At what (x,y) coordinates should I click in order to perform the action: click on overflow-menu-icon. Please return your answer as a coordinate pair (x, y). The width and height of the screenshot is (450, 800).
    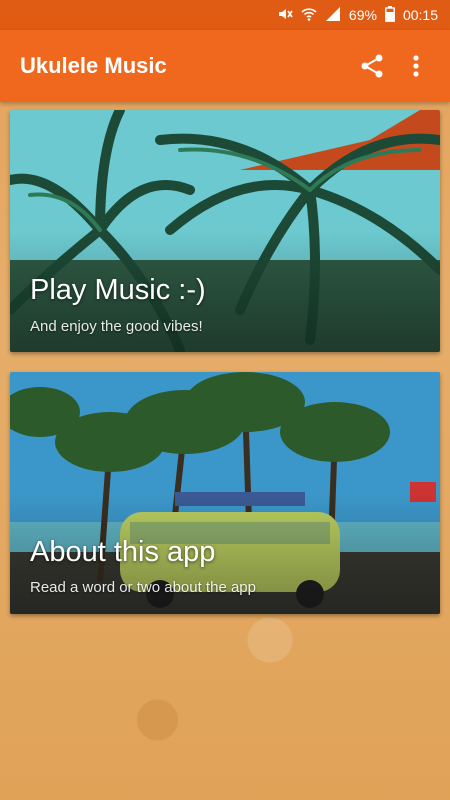
    Looking at the image, I should click on (416, 66).